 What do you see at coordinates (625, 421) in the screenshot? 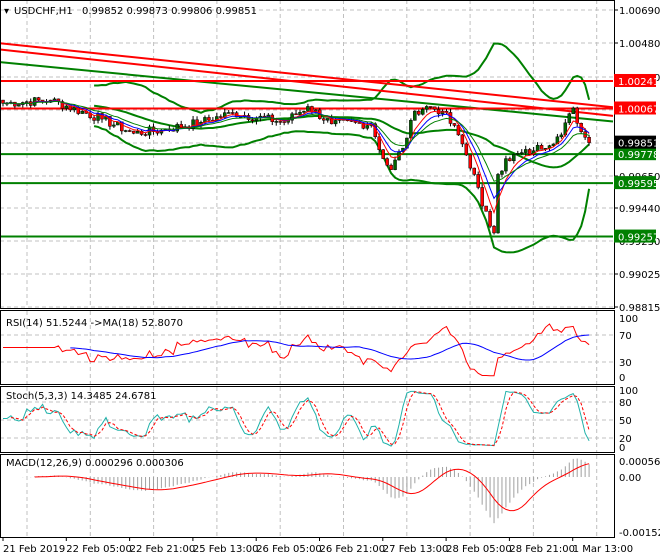
I see `stoch-axis-label: 50` at bounding box center [625, 421].